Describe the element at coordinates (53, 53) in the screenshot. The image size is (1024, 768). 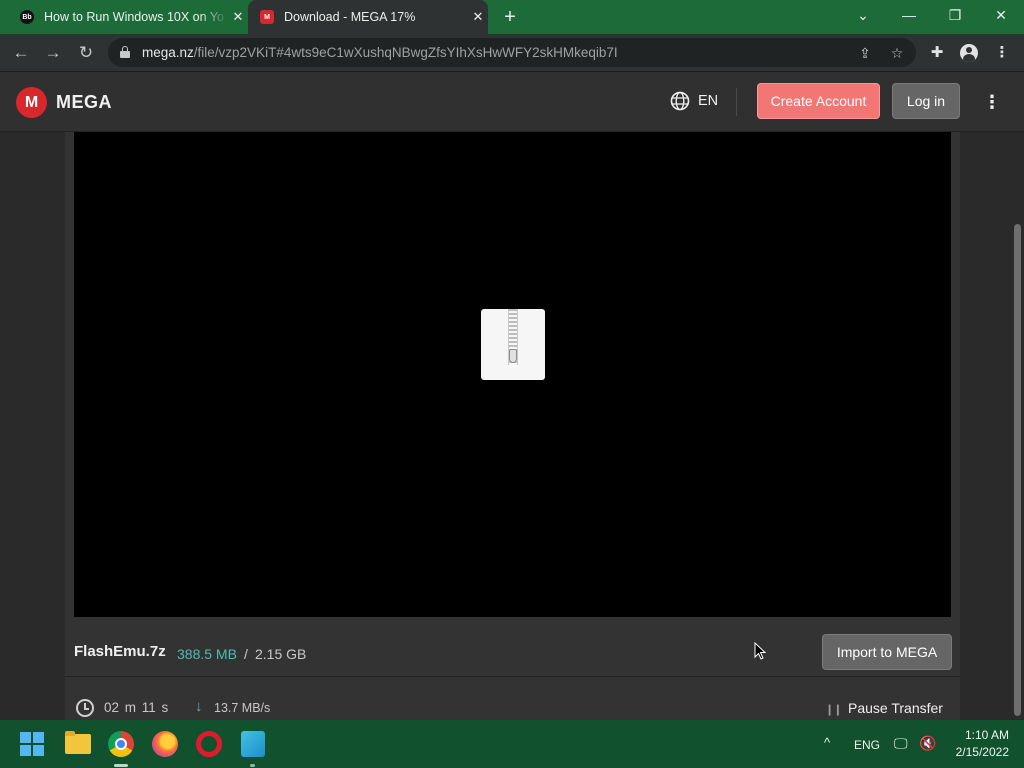
I see `forward-arrow-icon: →` at that location.